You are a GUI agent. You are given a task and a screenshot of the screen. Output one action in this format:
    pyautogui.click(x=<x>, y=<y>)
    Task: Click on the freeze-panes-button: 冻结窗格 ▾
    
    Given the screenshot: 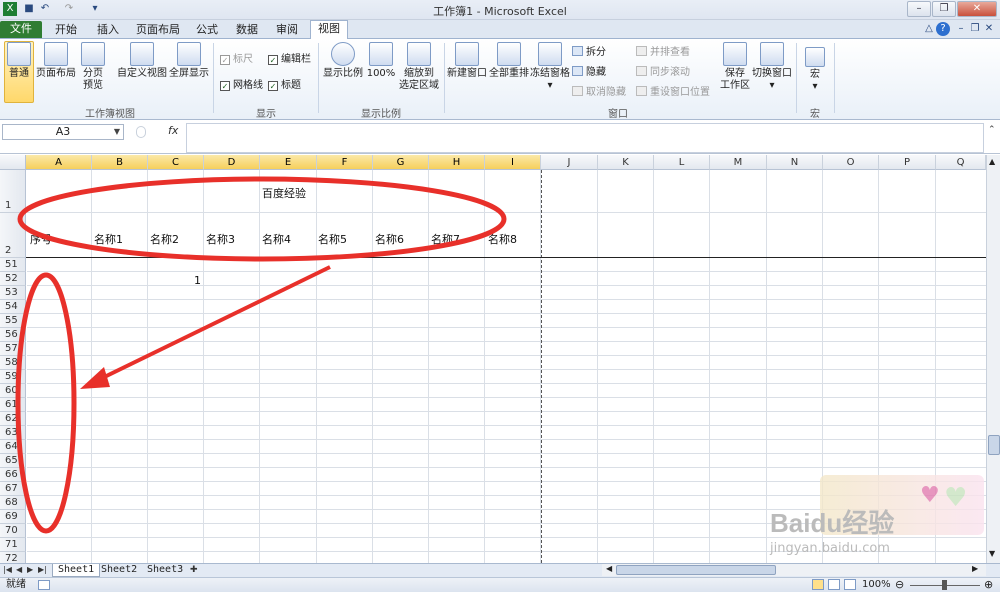 What is the action you would take?
    pyautogui.click(x=550, y=67)
    